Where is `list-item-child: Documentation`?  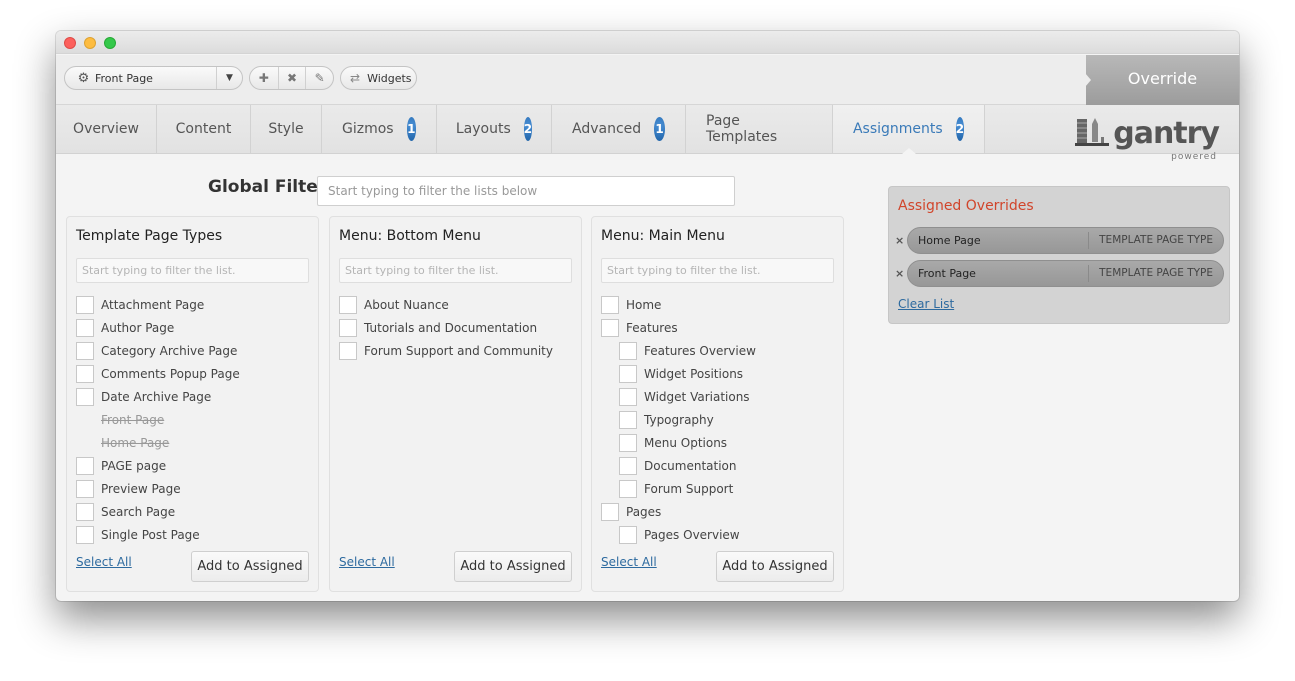
list-item-child: Documentation is located at coordinates (678, 465).